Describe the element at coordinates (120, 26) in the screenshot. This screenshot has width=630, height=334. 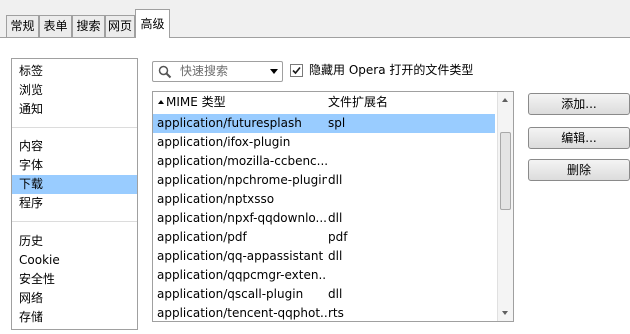
I see `tab-webpages: 网页` at that location.